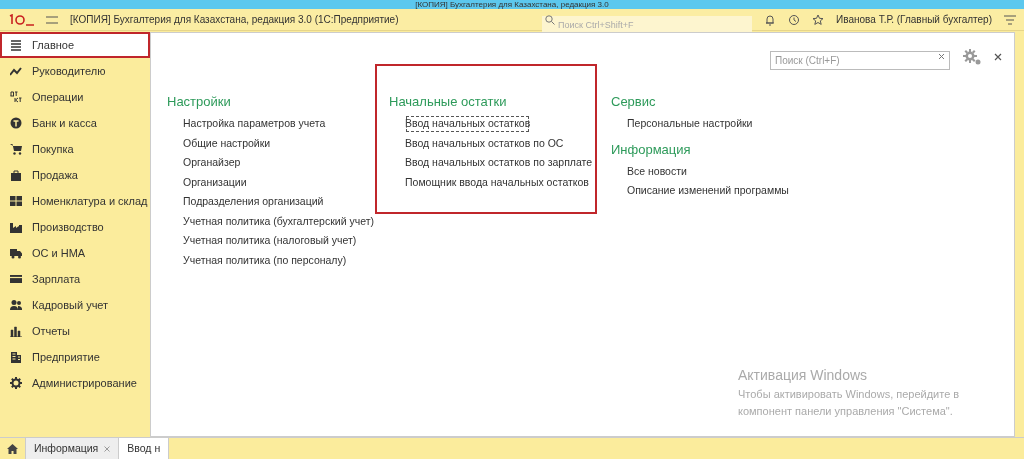 This screenshot has width=1024, height=459. I want to click on card-icon, so click(16, 279).